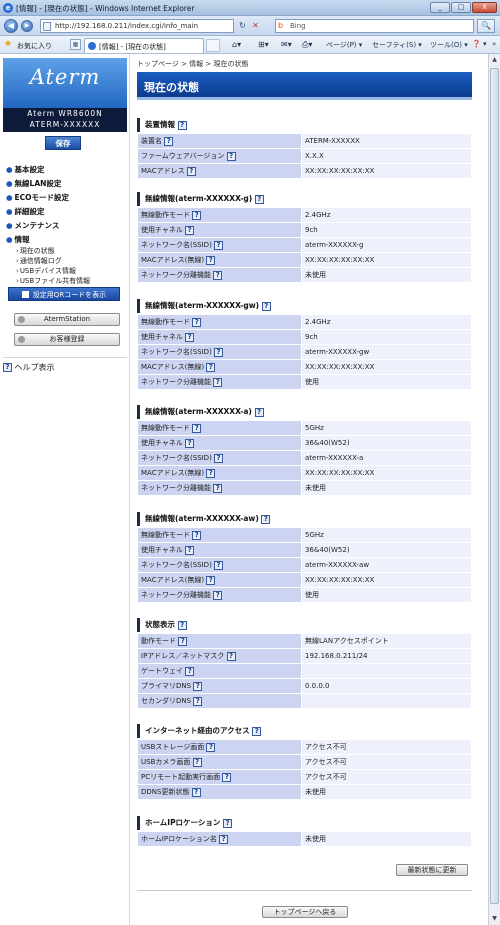 This screenshot has height=925, width=500. I want to click on row-label-cell: ネットワーク名(SSID) ?, so click(219, 352).